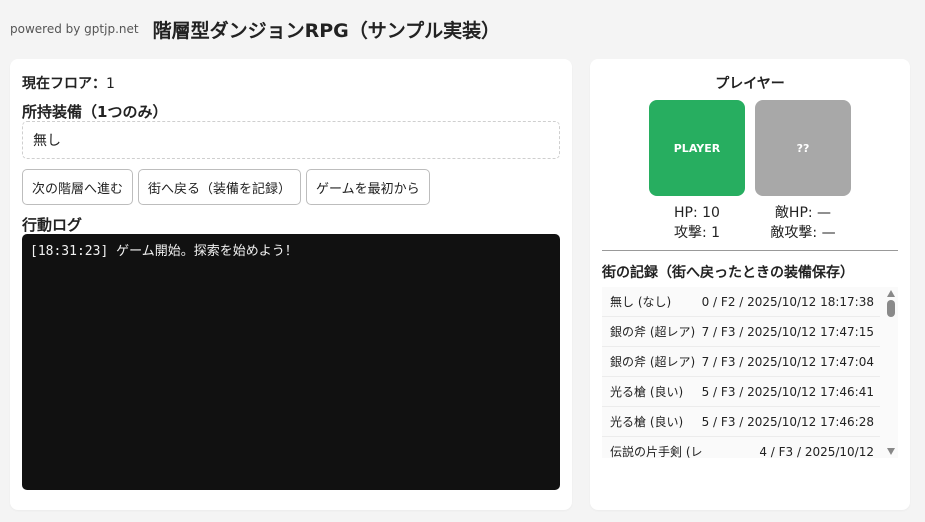  What do you see at coordinates (787, 421) in the screenshot?
I see `record-info: 5 / F3 / 2025/10/12 17:46:28` at bounding box center [787, 421].